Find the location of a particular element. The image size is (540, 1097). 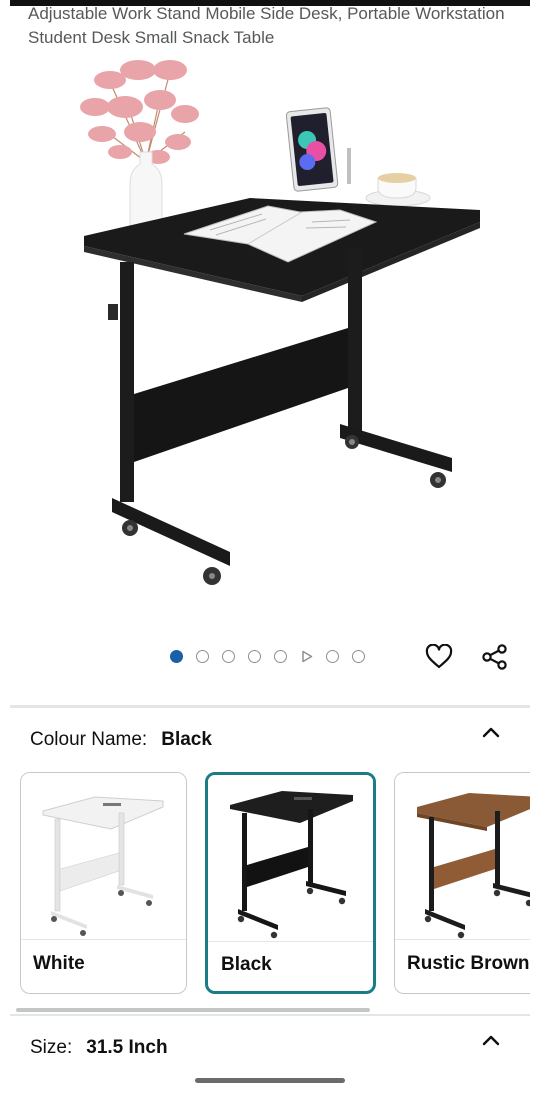

share-icon is located at coordinates (494, 657).